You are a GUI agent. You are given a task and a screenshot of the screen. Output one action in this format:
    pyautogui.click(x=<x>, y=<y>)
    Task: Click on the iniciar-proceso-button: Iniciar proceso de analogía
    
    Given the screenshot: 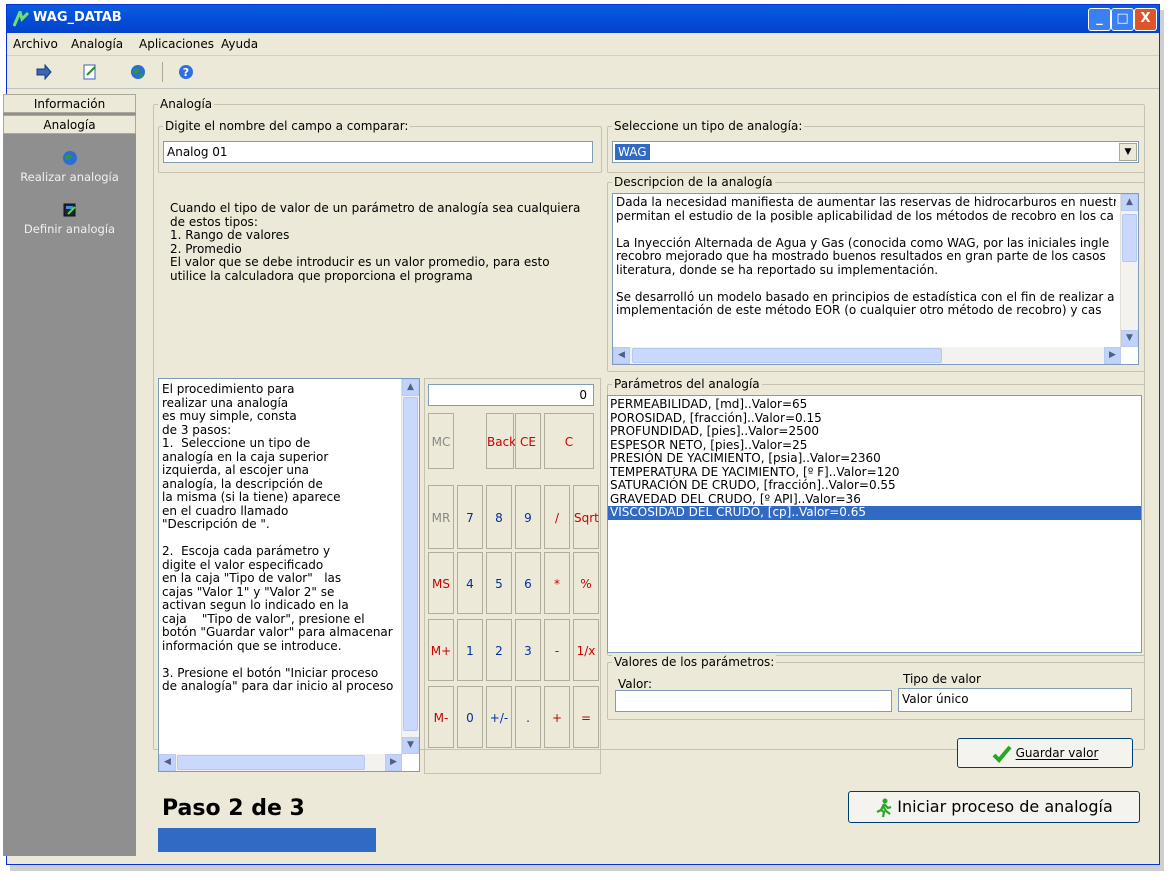 What is the action you would take?
    pyautogui.click(x=994, y=807)
    